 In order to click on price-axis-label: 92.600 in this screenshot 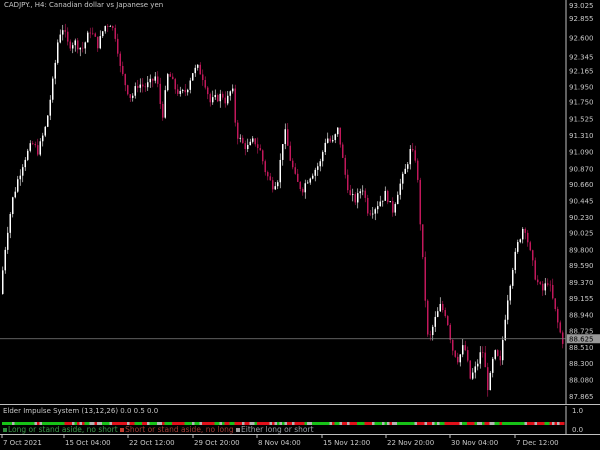, I will do `click(581, 38)`.